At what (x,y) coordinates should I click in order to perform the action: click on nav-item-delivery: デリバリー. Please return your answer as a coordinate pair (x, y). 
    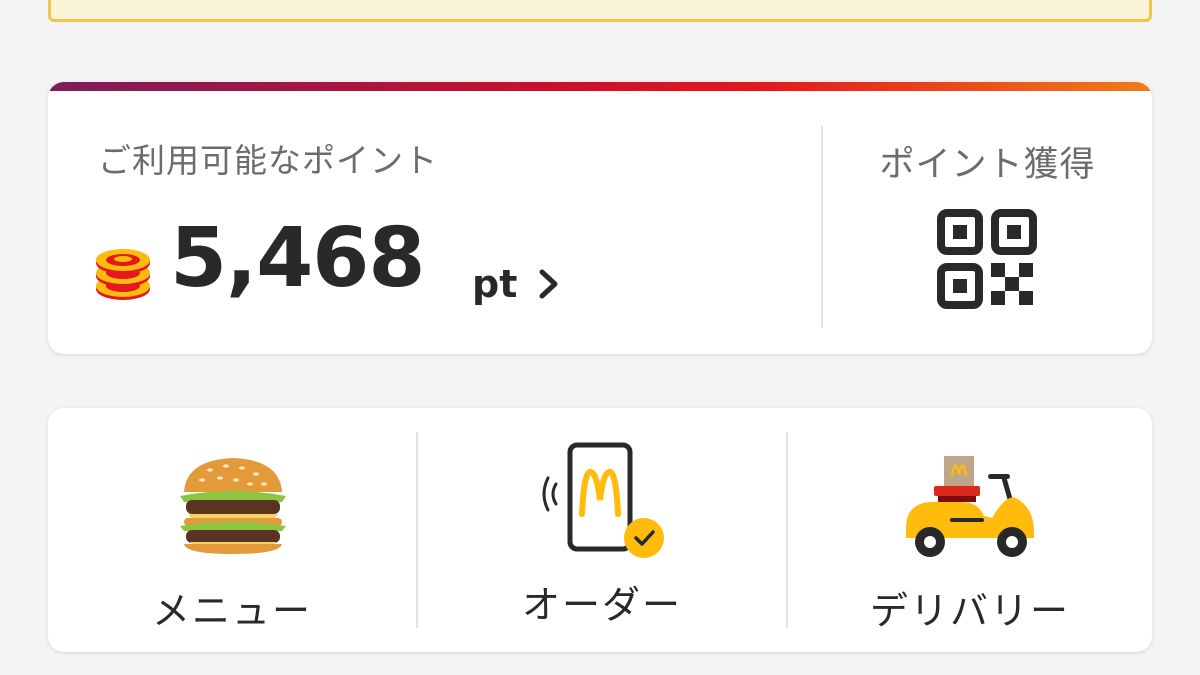
    Looking at the image, I should click on (970, 530).